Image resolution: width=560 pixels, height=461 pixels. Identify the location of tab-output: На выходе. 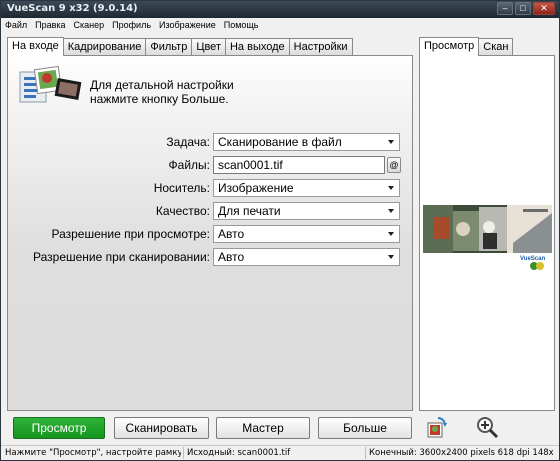
(257, 46).